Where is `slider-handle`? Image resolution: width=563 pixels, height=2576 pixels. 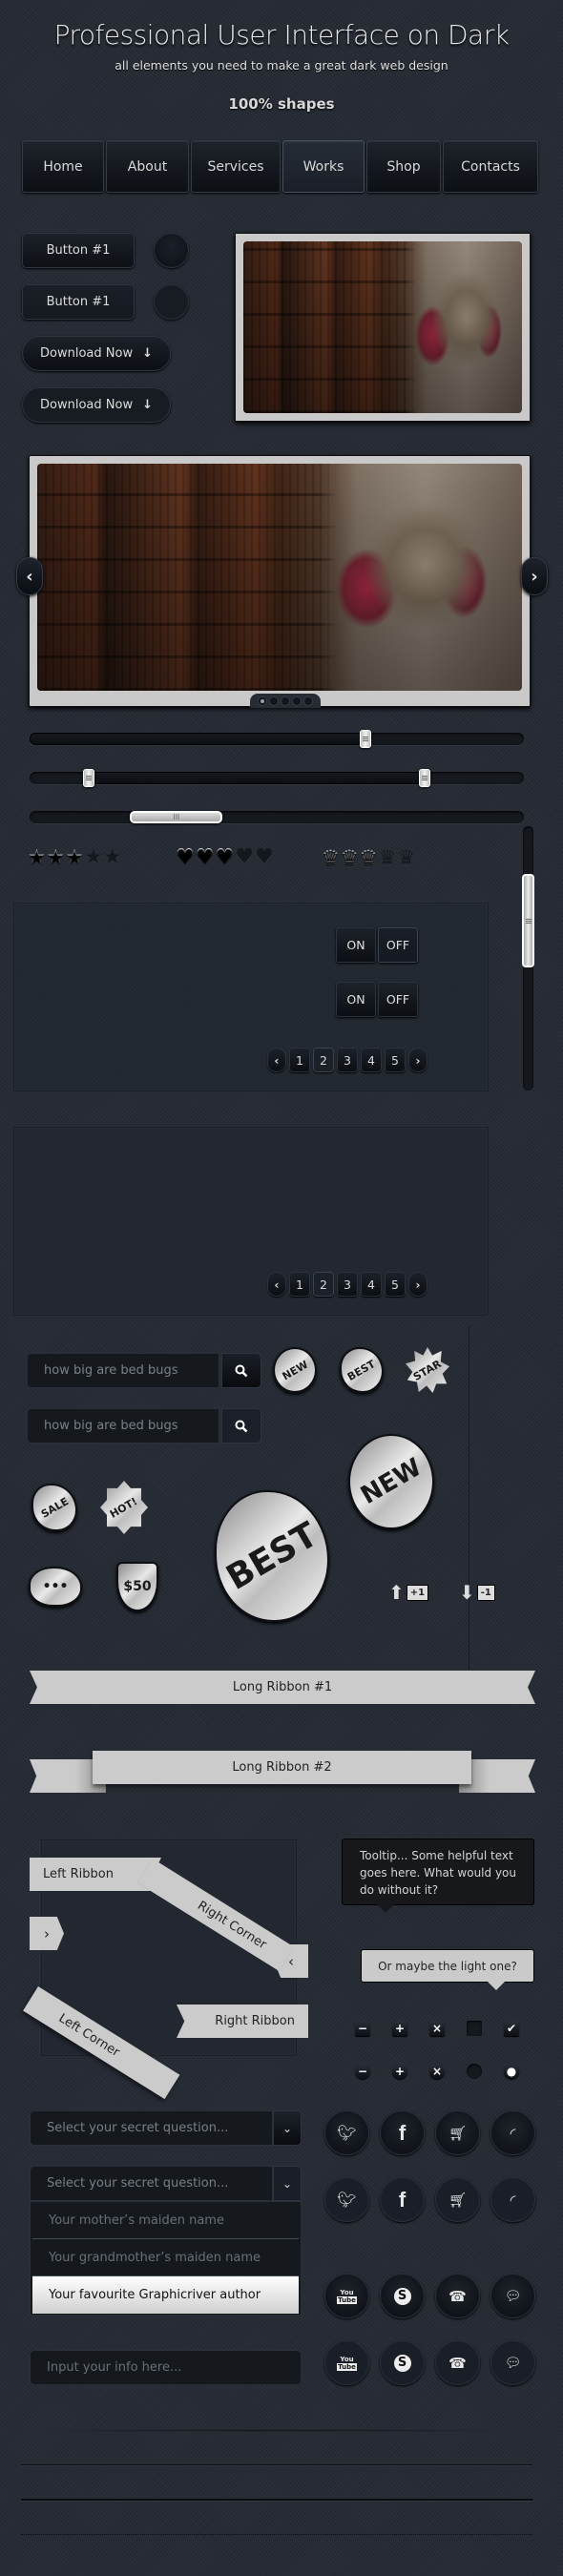
slider-handle is located at coordinates (366, 739).